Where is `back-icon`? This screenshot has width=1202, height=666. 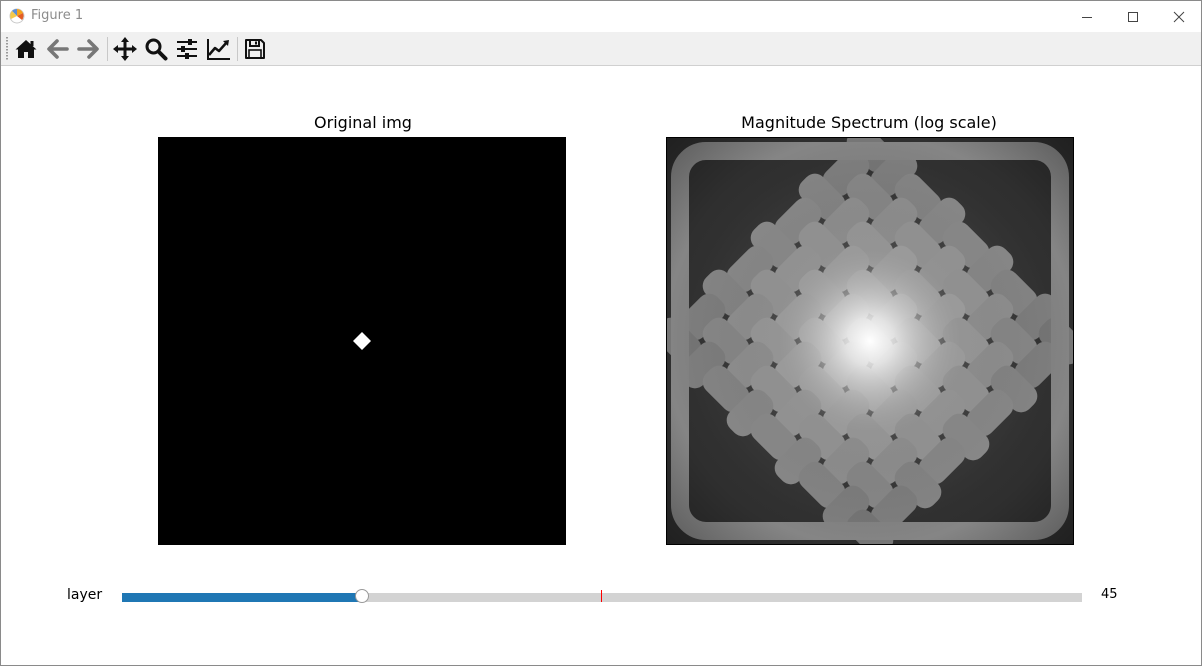 back-icon is located at coordinates (58, 49).